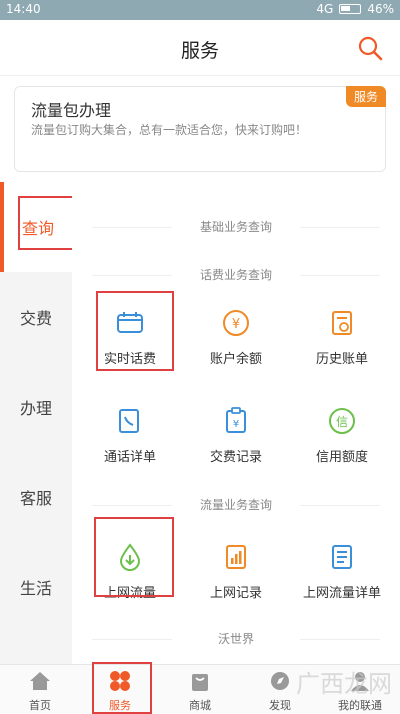 This screenshot has width=400, height=714. What do you see at coordinates (135, 331) in the screenshot?
I see `highlight-box-realtime-fee` at bounding box center [135, 331].